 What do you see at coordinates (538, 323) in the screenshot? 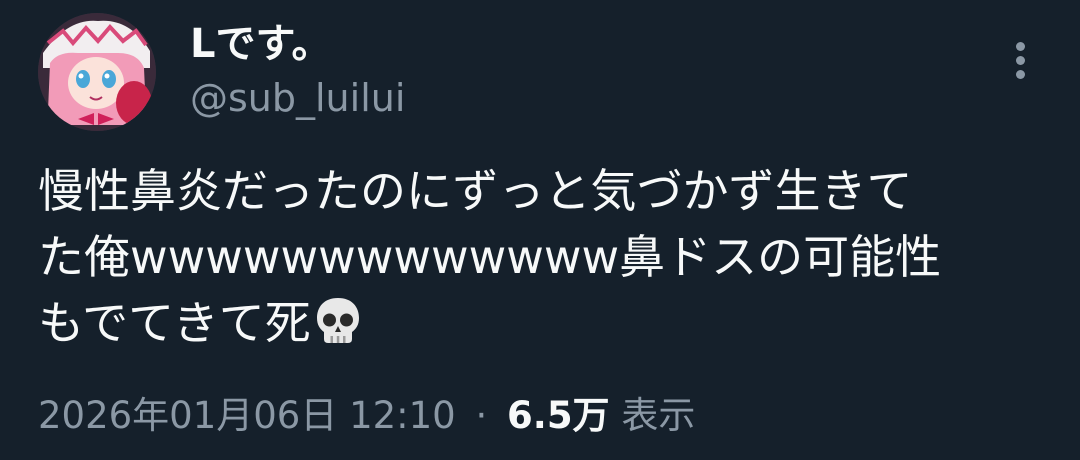
I see `tweet-text-line-last: もでてきて死` at bounding box center [538, 323].